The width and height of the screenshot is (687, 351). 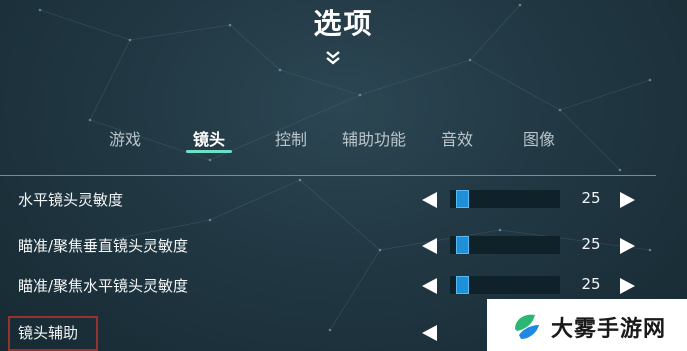 I want to click on setting-label: 瞄准/聚焦水平镜头灵敏度, so click(x=103, y=286).